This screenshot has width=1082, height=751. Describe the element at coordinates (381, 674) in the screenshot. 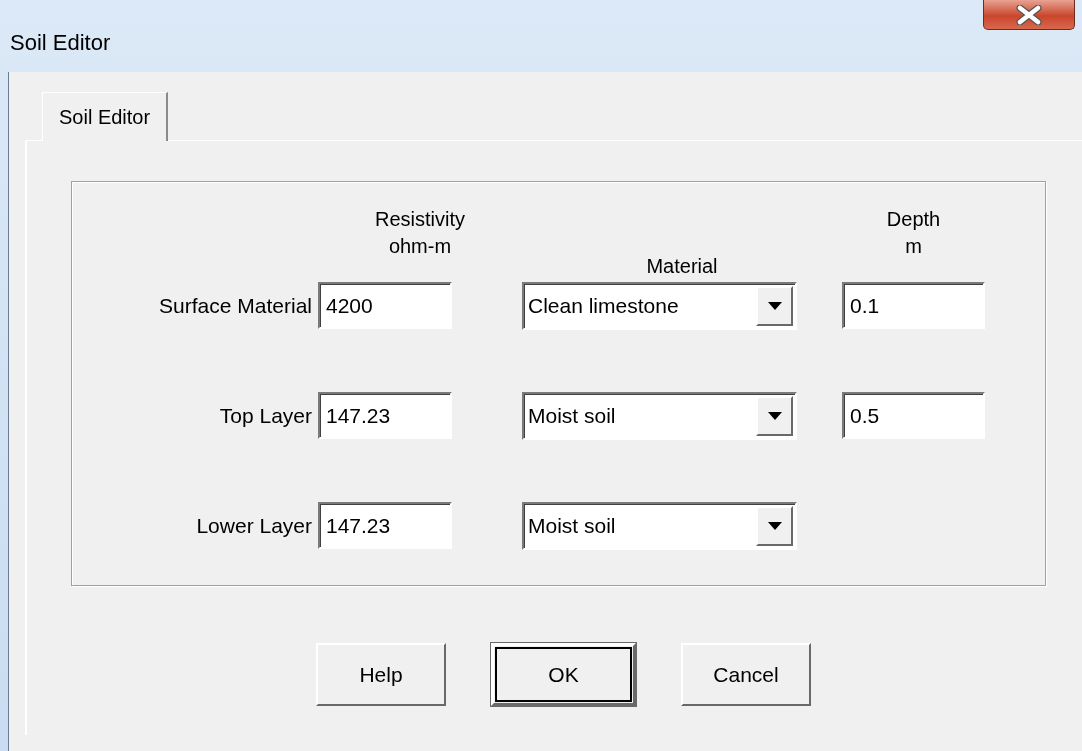

I see `dialog-button: Help` at that location.